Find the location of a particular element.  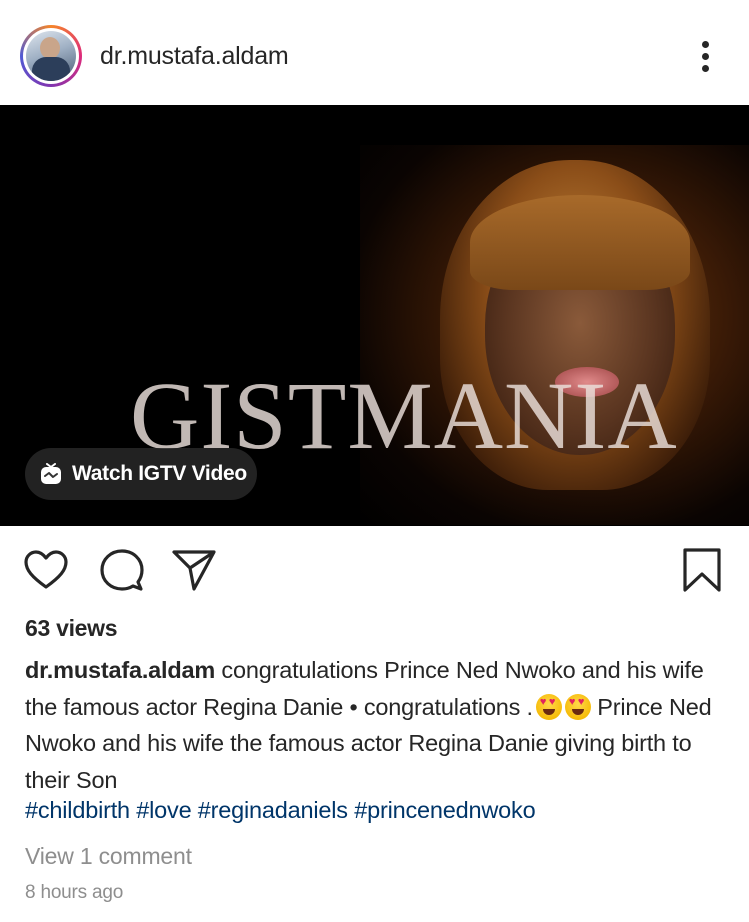

more-vertical-icon is located at coordinates (705, 57).